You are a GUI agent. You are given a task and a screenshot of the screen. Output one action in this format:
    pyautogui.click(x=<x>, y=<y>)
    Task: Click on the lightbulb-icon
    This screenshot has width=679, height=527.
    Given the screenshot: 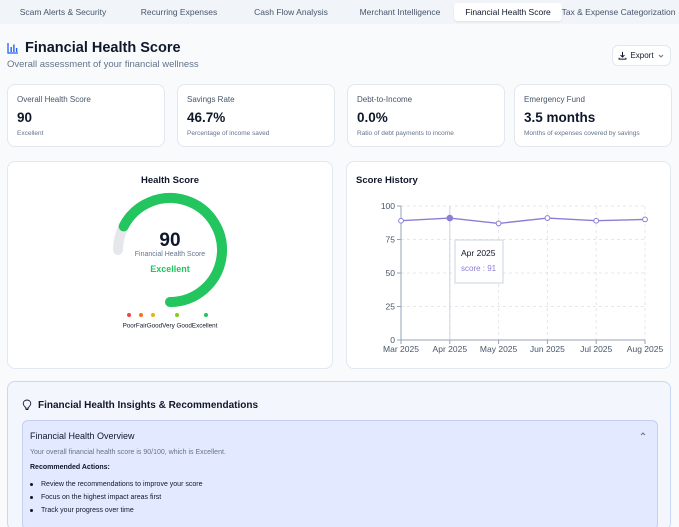 What is the action you would take?
    pyautogui.click(x=27, y=404)
    